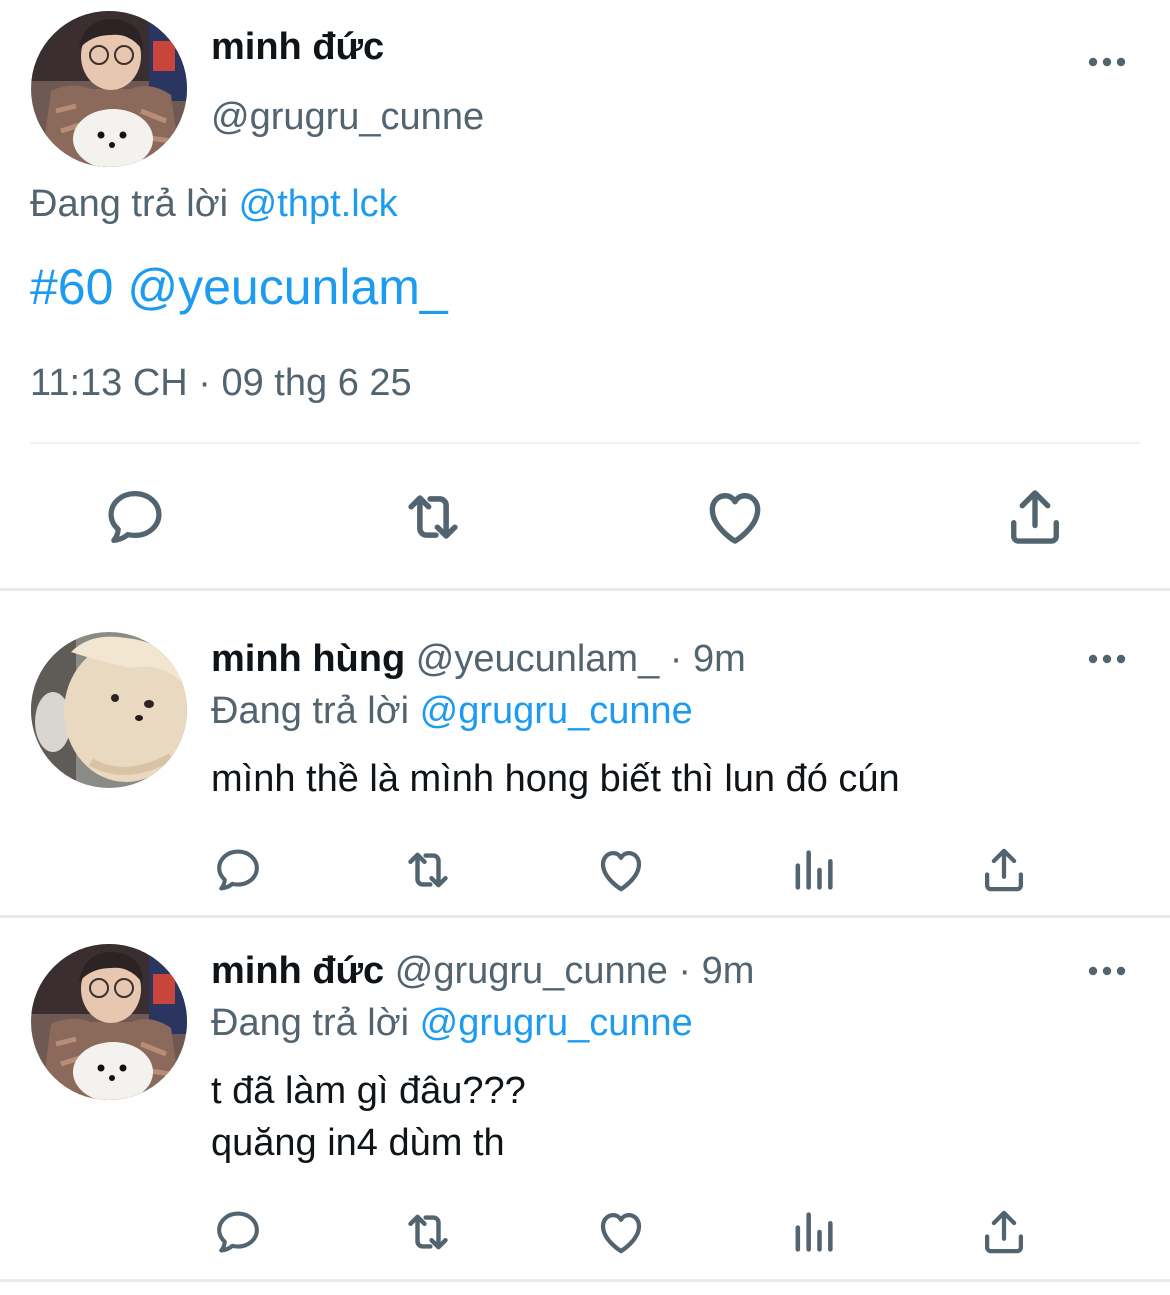  Describe the element at coordinates (71, 287) in the screenshot. I see `hashtag-link: #60` at that location.